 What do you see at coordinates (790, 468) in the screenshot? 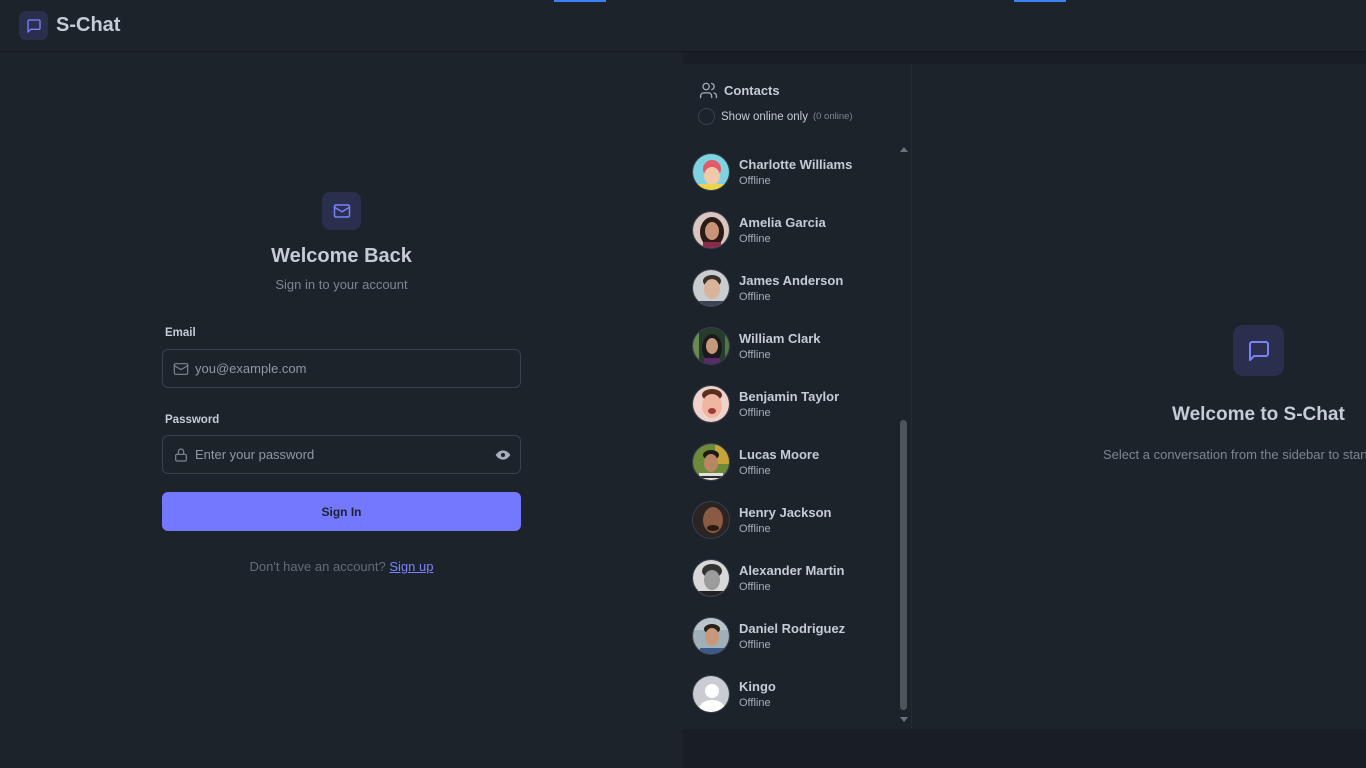
I see `contact-item: Lucas Moore Offline` at bounding box center [790, 468].